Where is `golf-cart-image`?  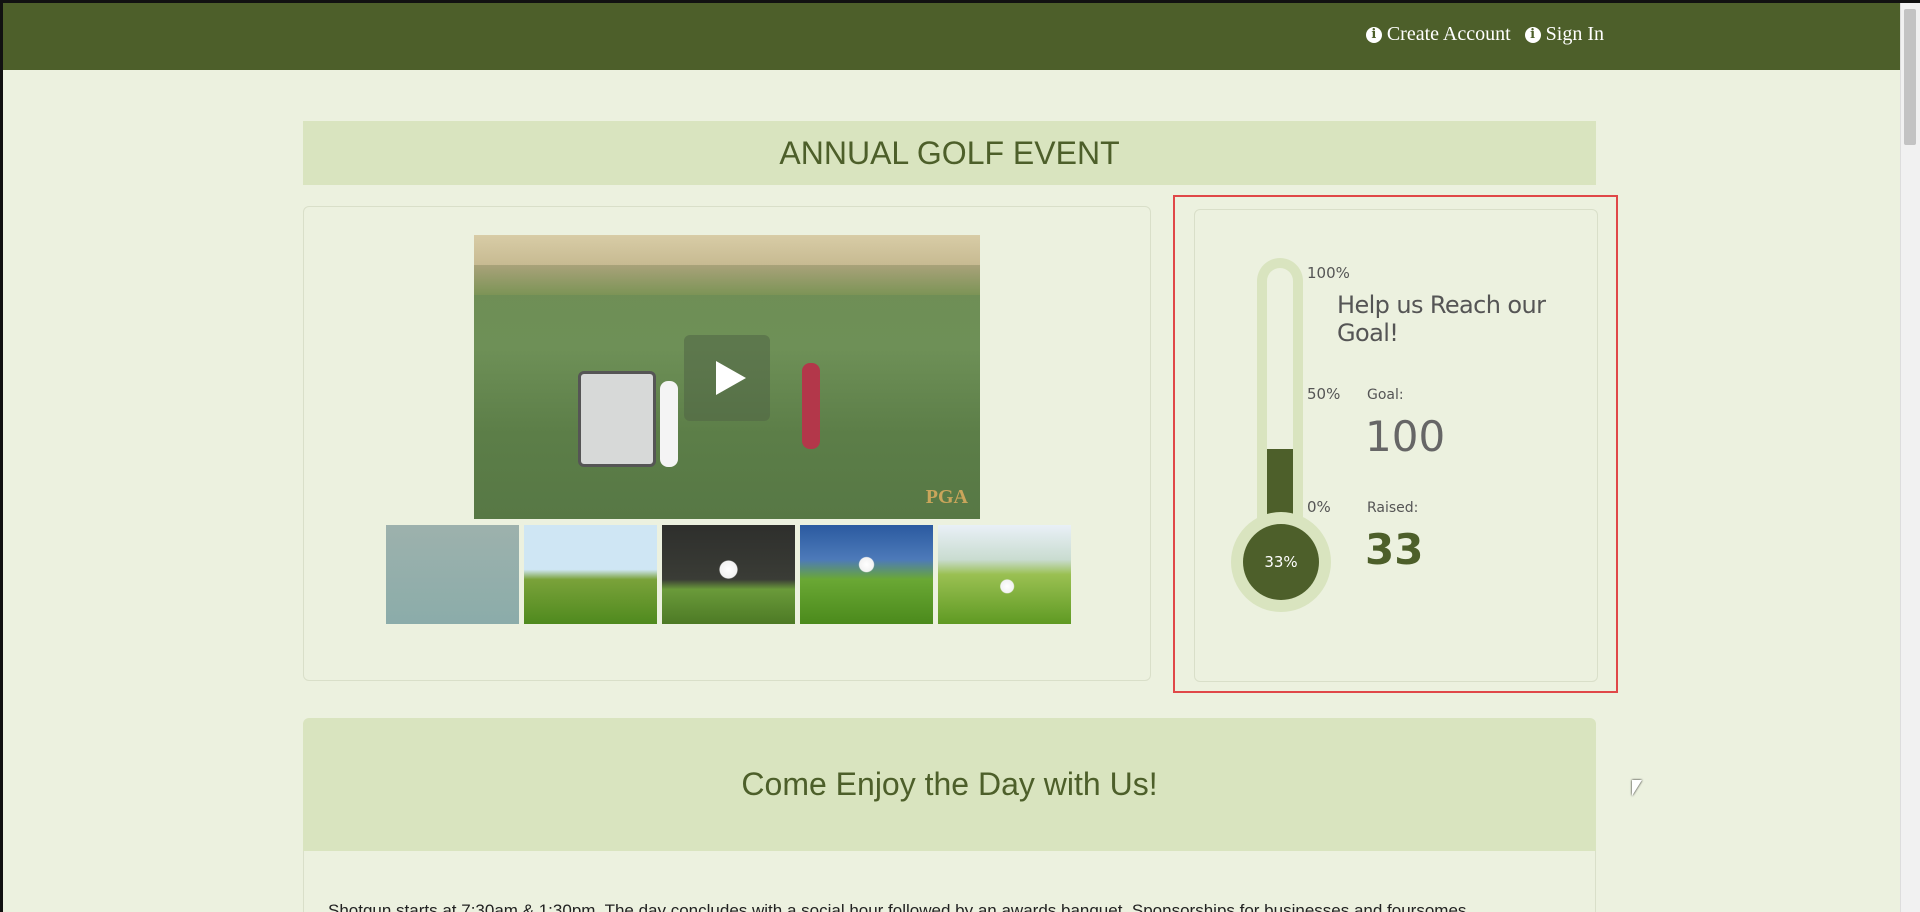
golf-cart-image is located at coordinates (617, 419).